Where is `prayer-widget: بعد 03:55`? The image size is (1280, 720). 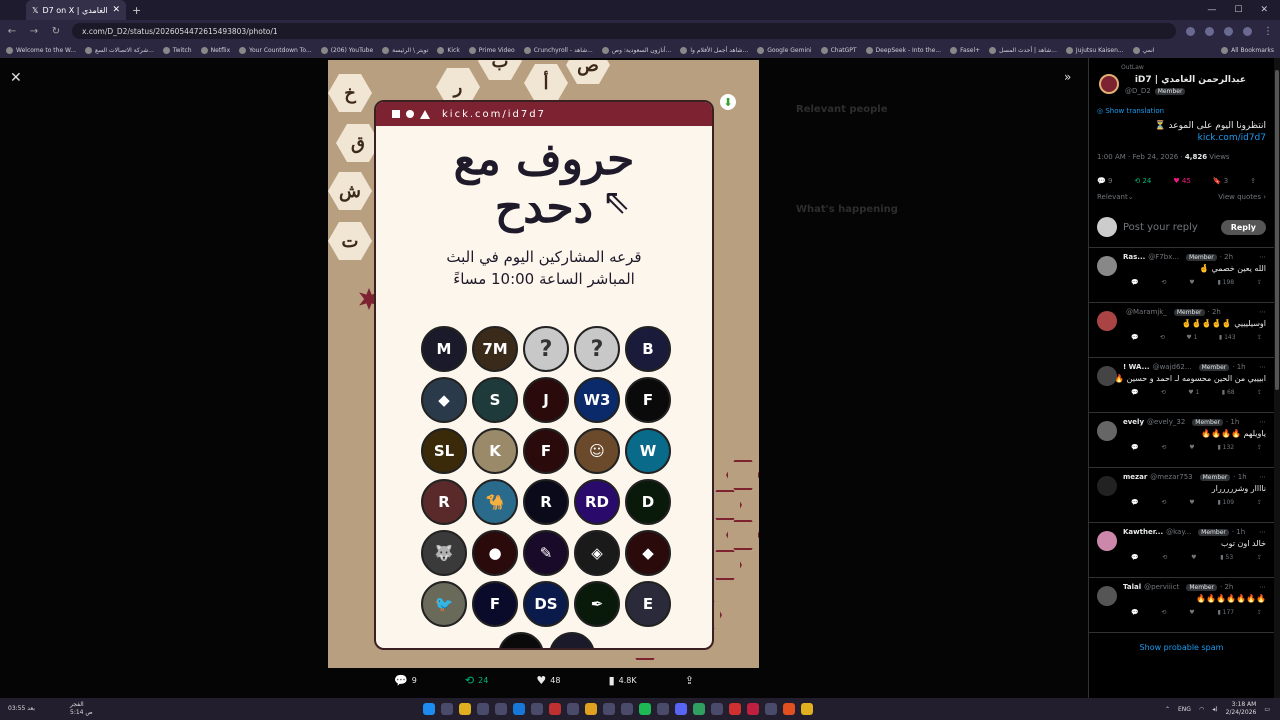
prayer-widget: بعد 03:55 is located at coordinates (35, 709).